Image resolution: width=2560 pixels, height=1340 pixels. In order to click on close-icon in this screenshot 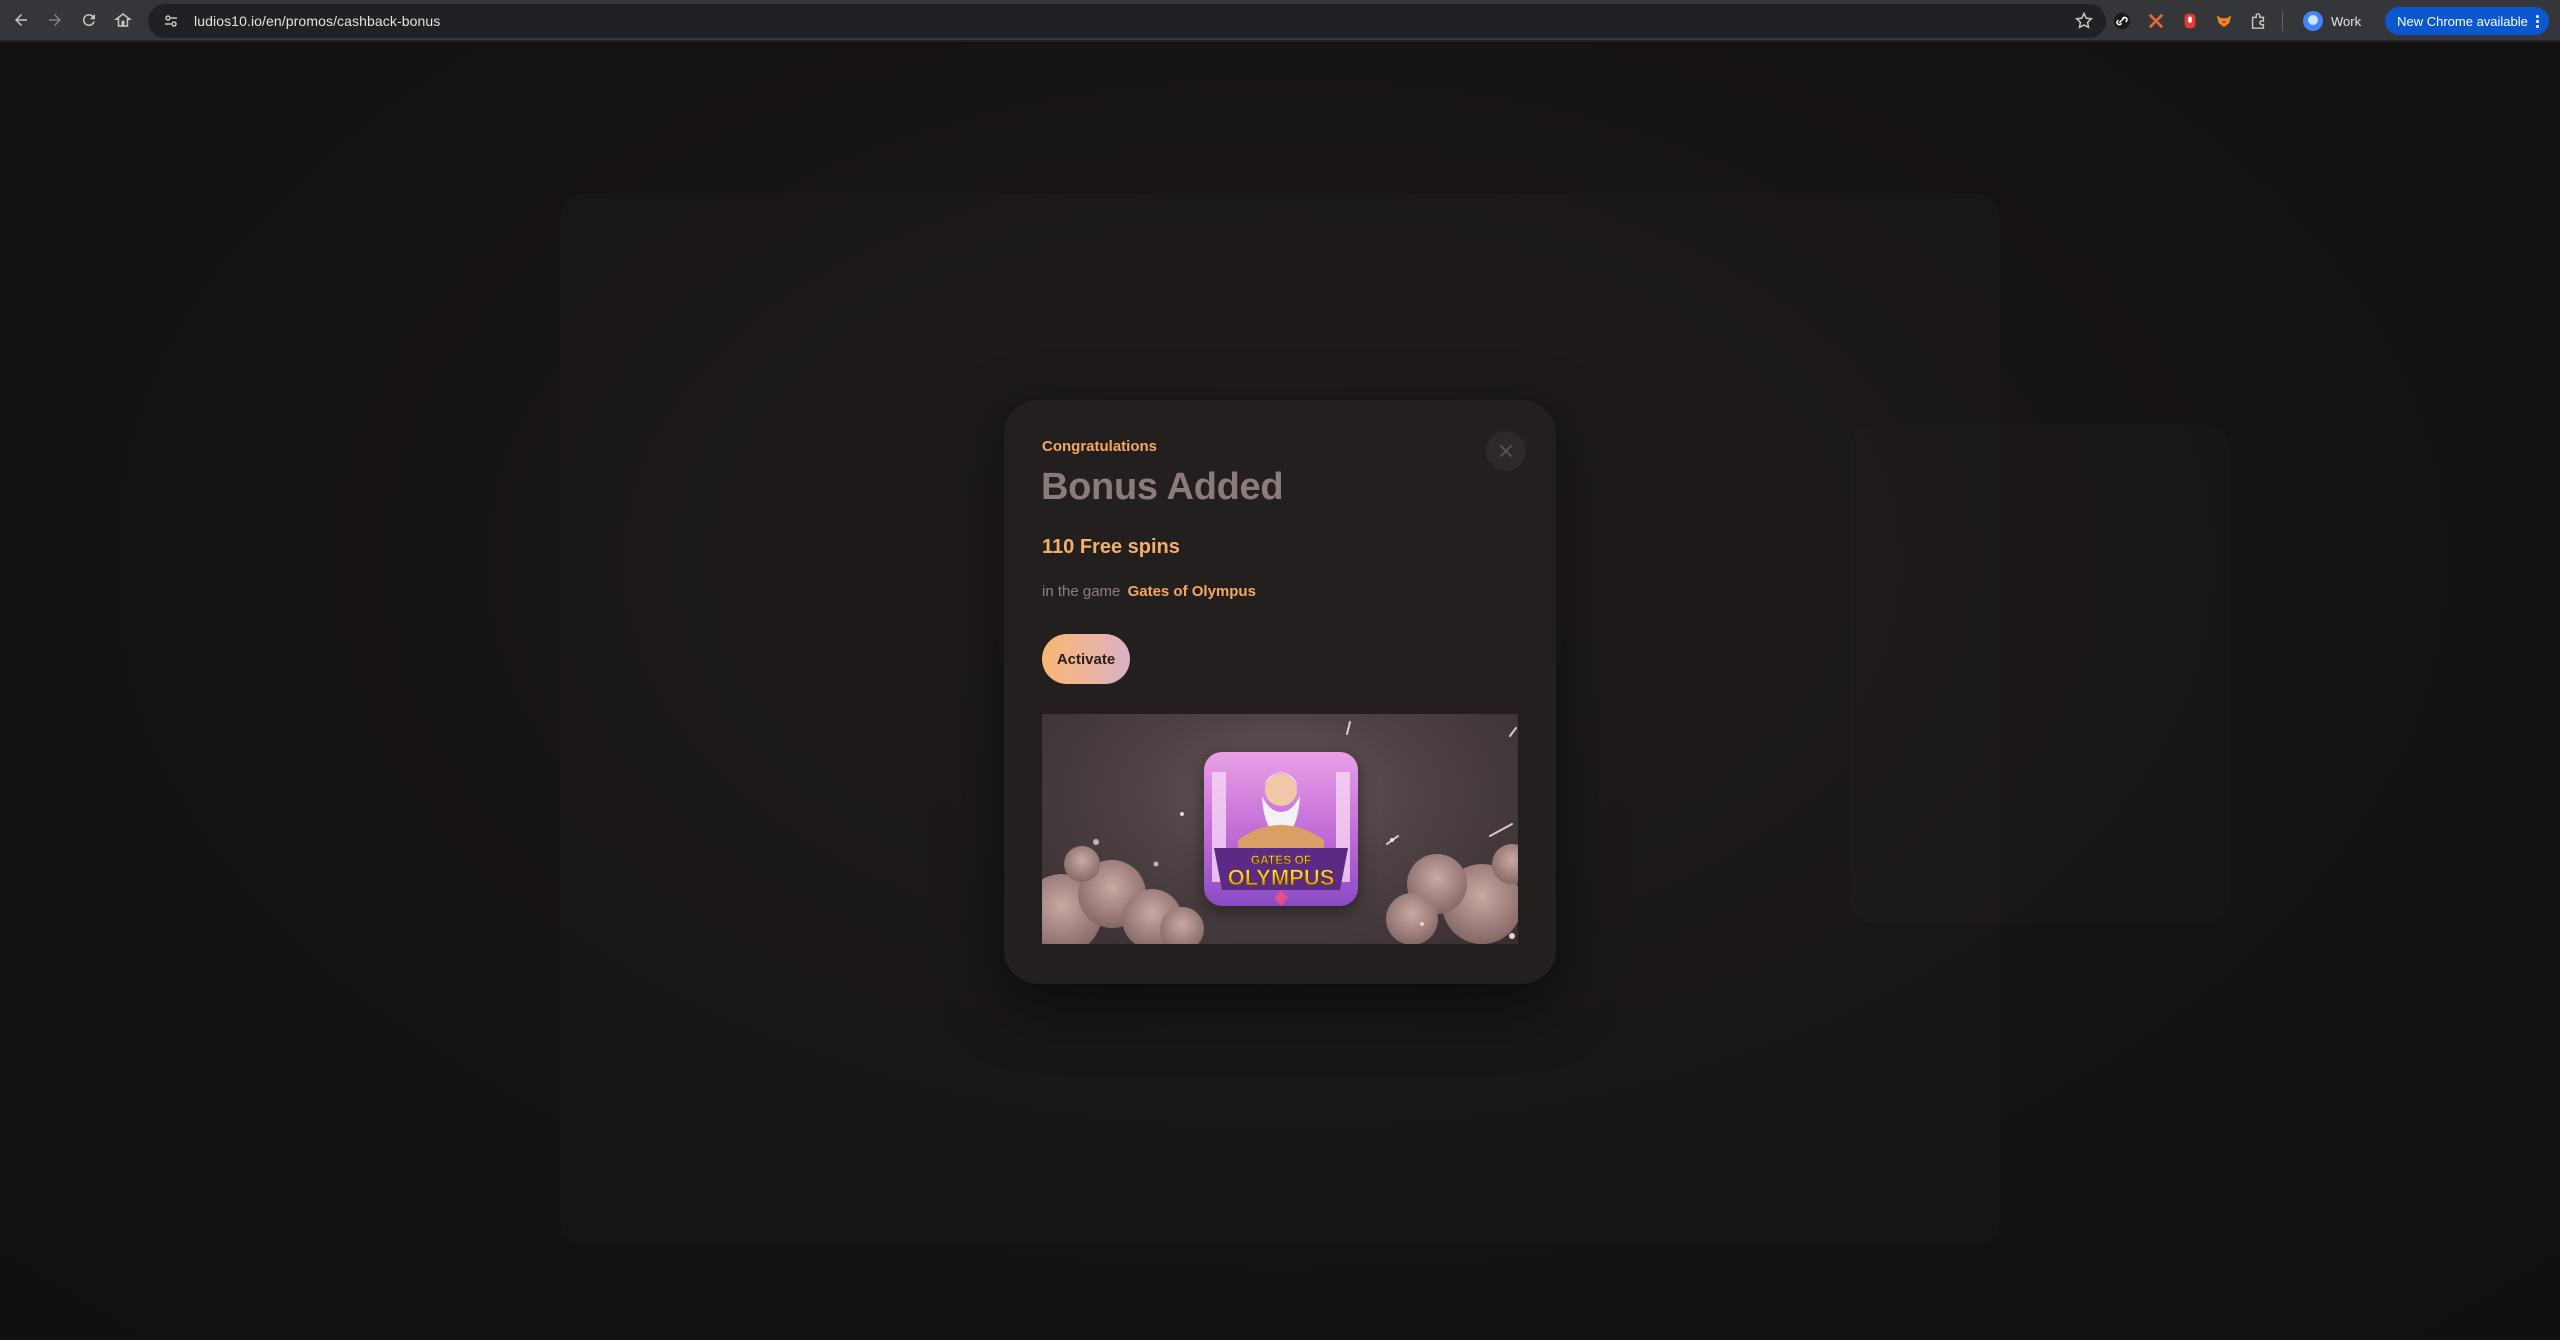, I will do `click(1506, 451)`.